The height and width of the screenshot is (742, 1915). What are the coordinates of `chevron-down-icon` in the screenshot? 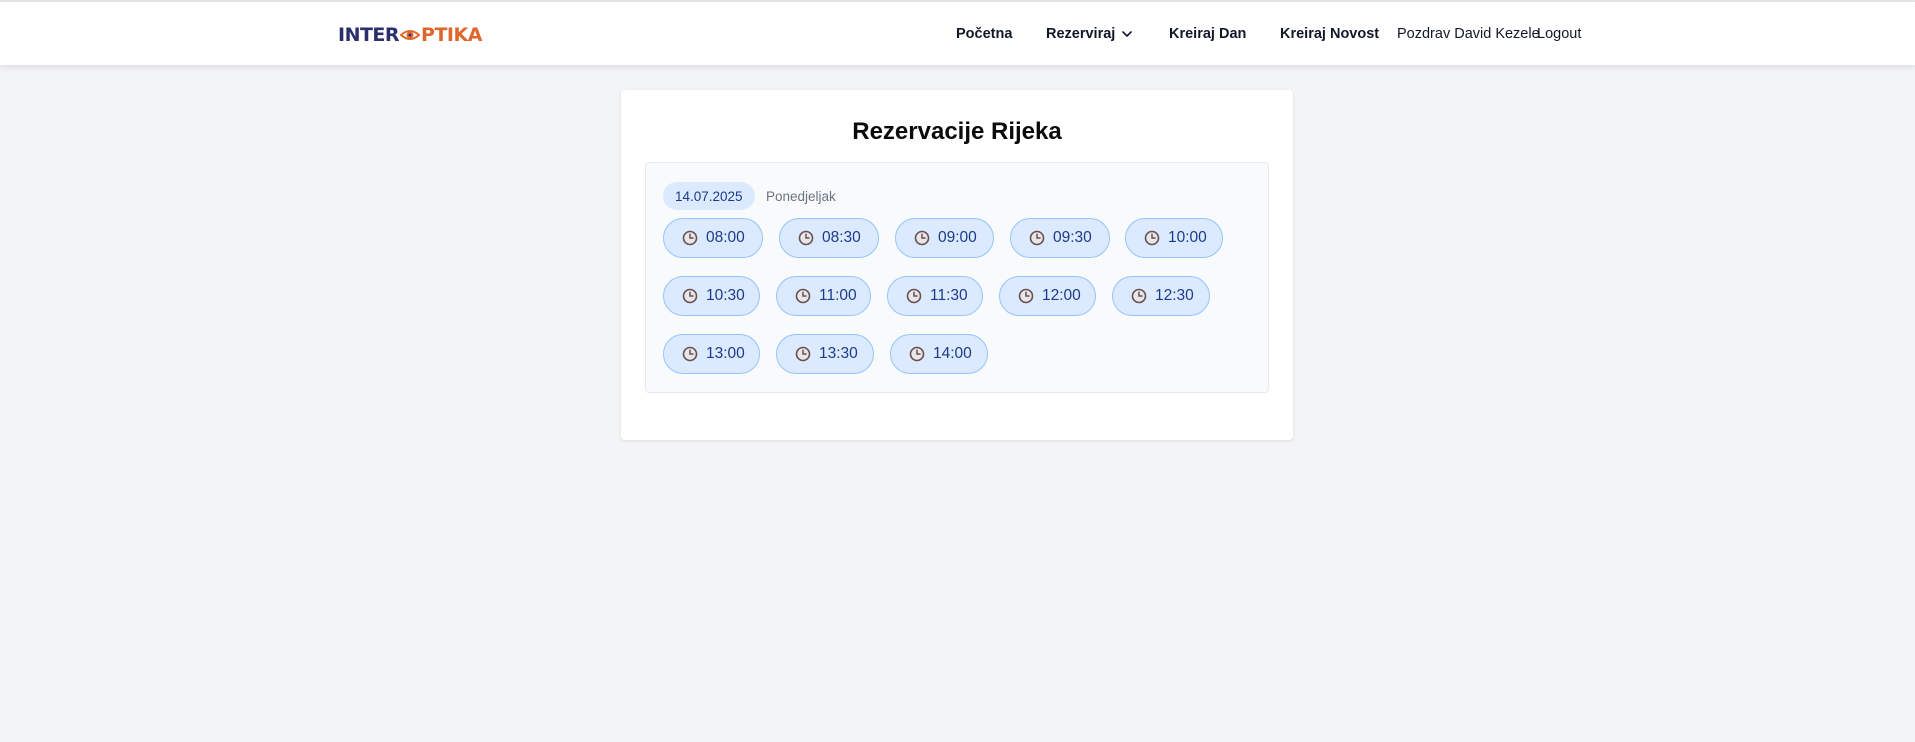 It's located at (1127, 33).